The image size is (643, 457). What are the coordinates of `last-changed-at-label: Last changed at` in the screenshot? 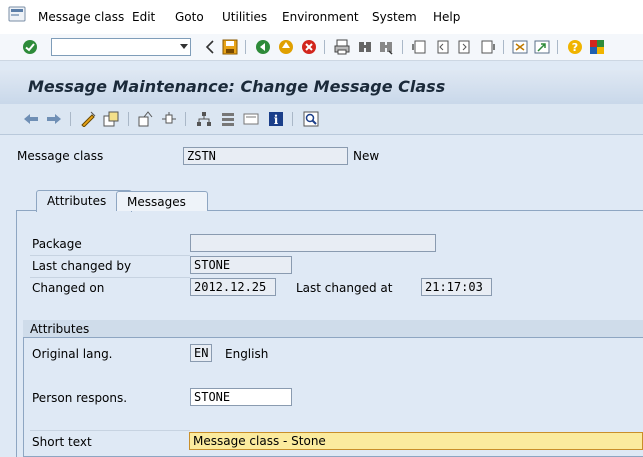 It's located at (344, 288).